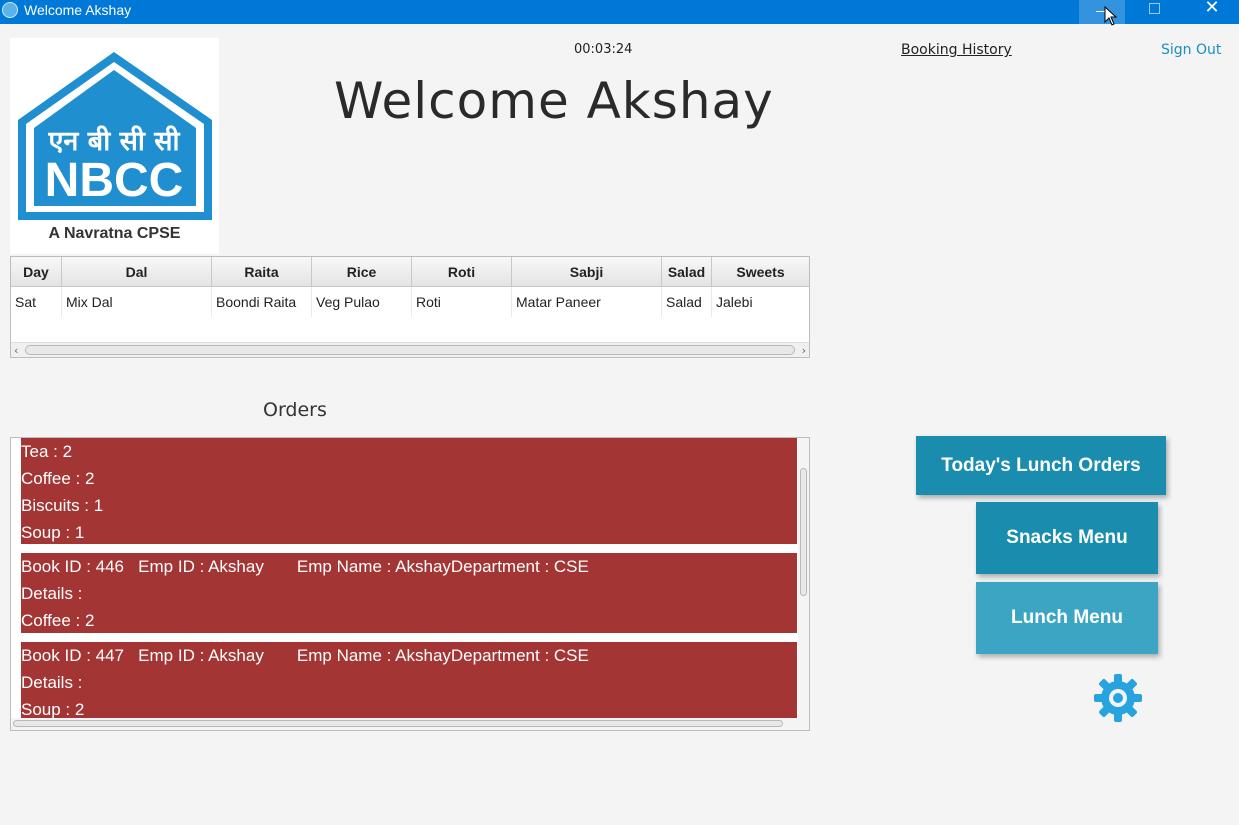  I want to click on close-button: ✕, so click(1212, 12).